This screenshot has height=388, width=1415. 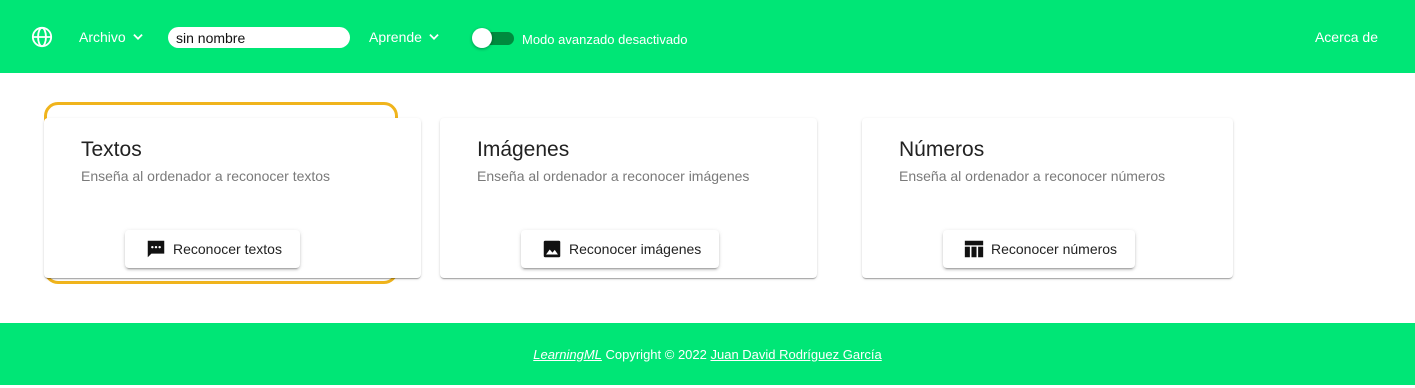 I want to click on toggle-knob, so click(x=482, y=38).